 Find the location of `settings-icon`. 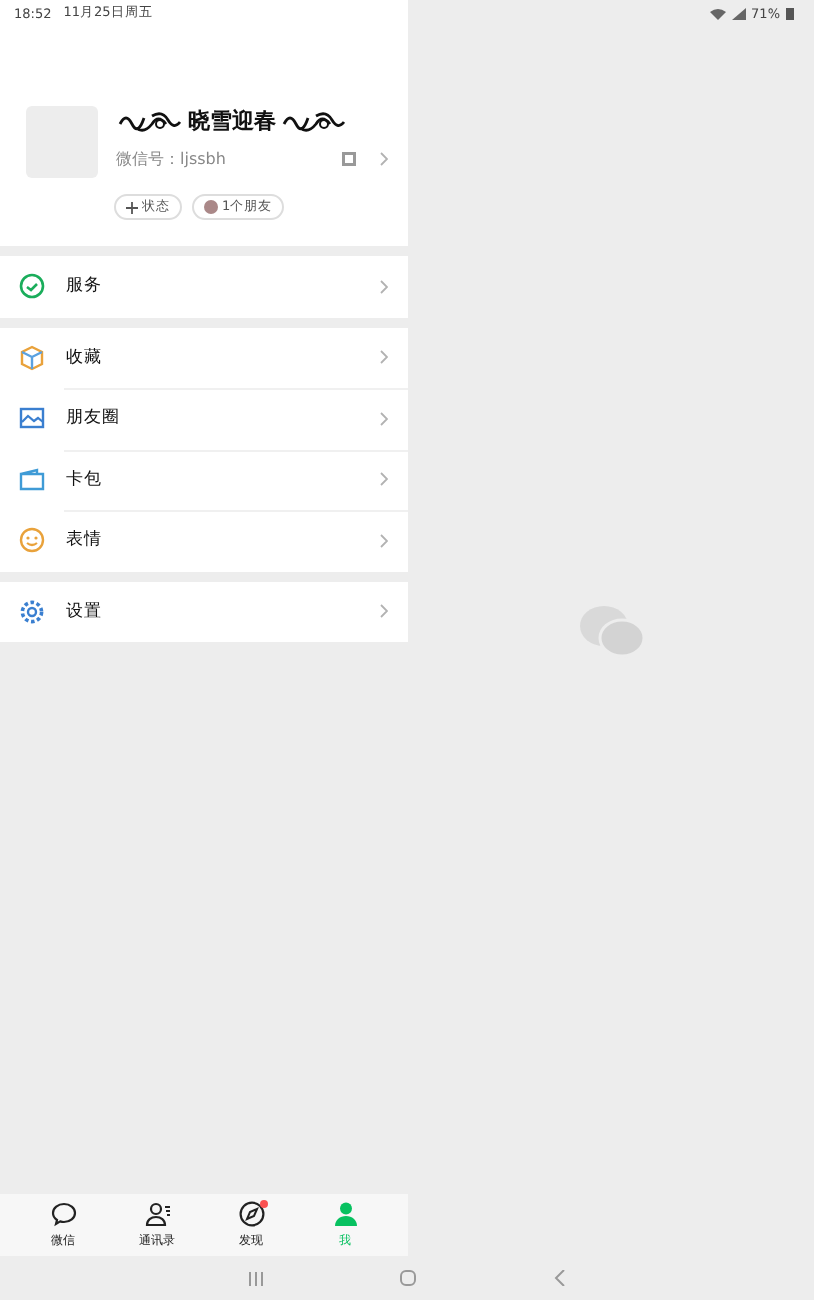

settings-icon is located at coordinates (32, 611).